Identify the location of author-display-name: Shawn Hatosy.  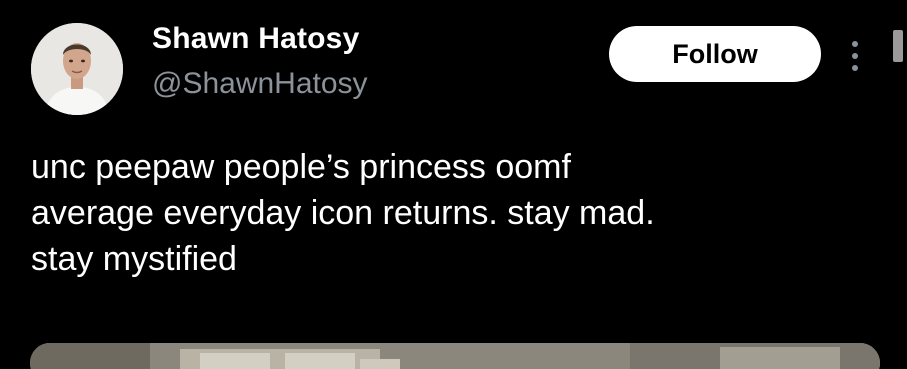
(255, 39).